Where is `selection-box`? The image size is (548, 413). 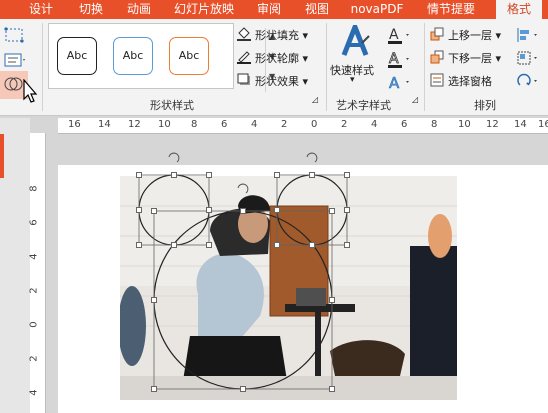
selection-box is located at coordinates (243, 300).